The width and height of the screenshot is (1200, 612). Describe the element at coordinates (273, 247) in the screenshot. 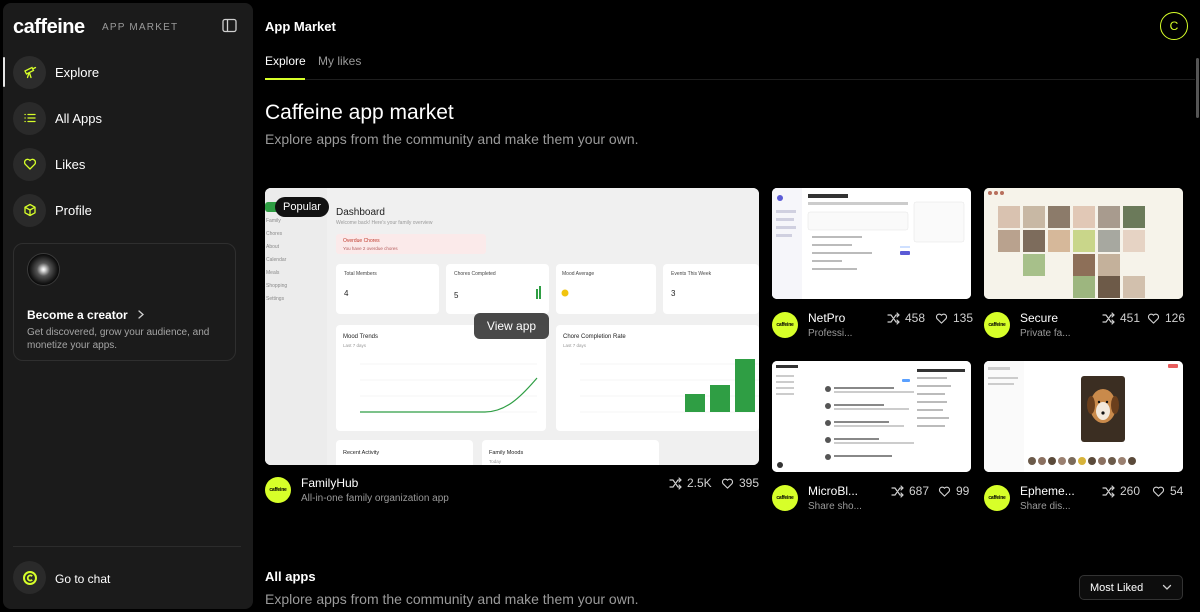

I see `svg-text: About` at that location.